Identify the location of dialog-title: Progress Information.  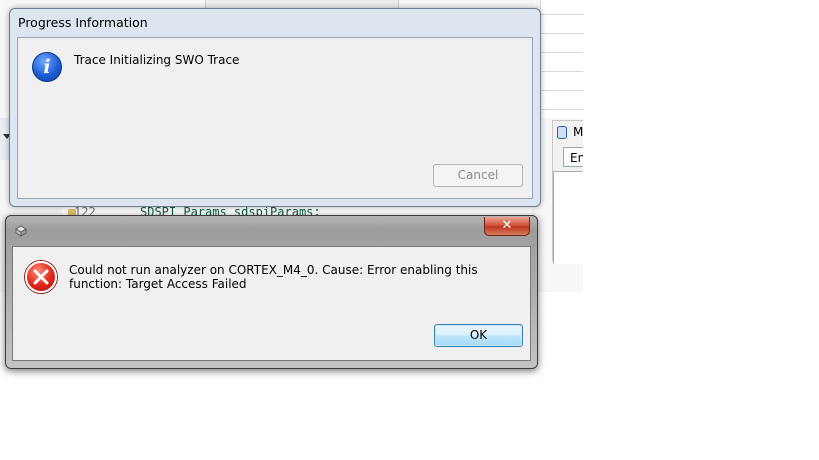
(83, 22).